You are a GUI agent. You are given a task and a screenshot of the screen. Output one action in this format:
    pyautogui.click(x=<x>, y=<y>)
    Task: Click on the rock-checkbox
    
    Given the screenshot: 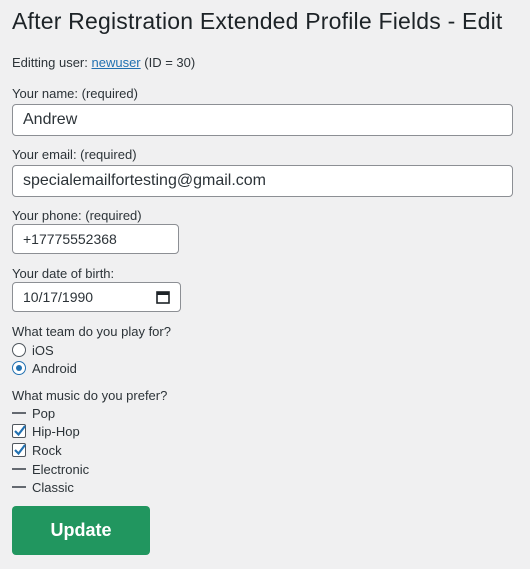 What is the action you would take?
    pyautogui.click(x=19, y=450)
    